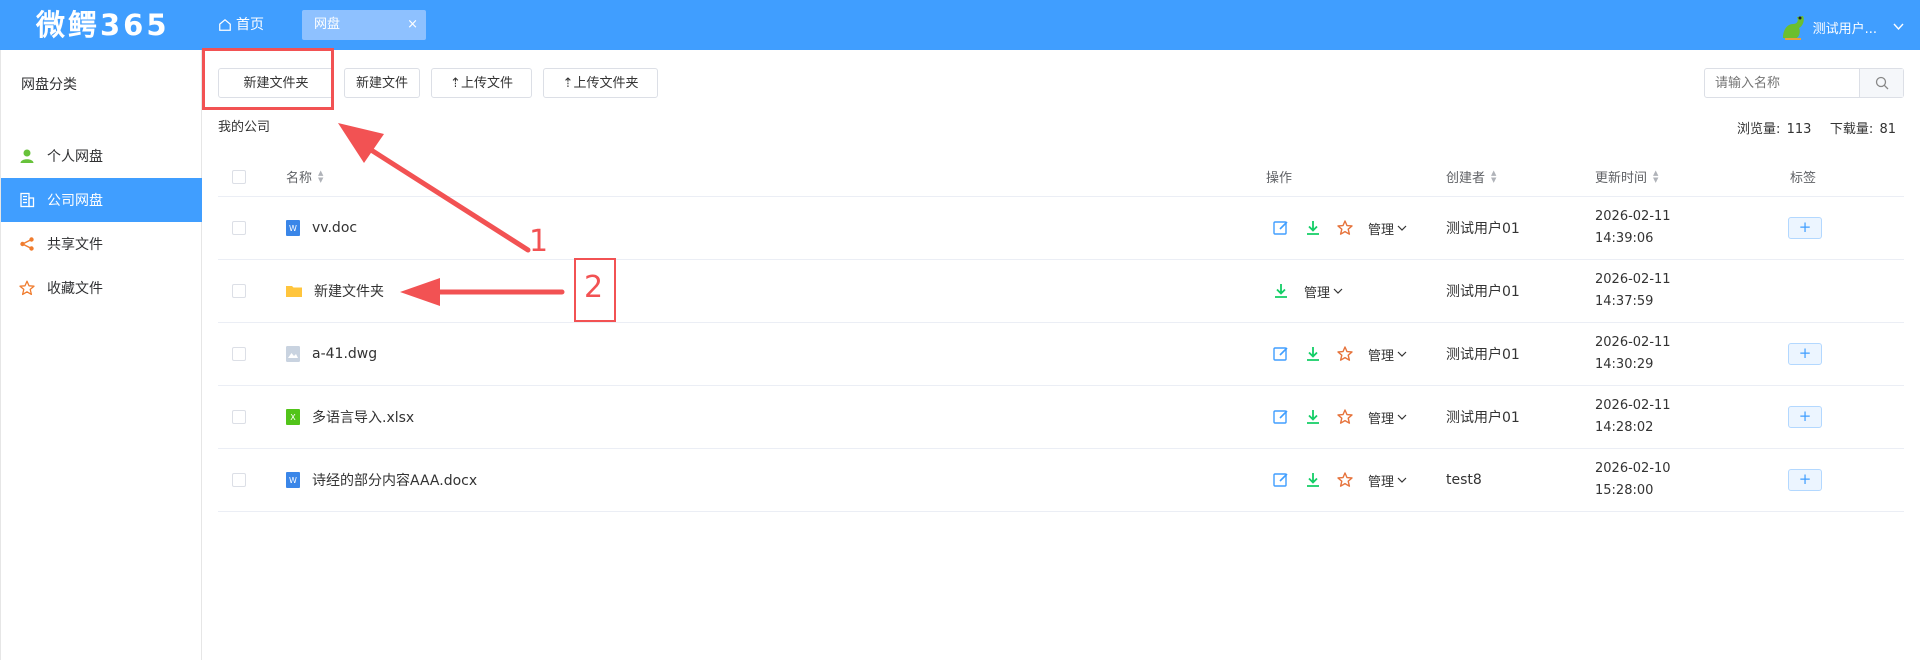  What do you see at coordinates (363, 417) in the screenshot?
I see `file-name: 多语言导入.xlsx` at bounding box center [363, 417].